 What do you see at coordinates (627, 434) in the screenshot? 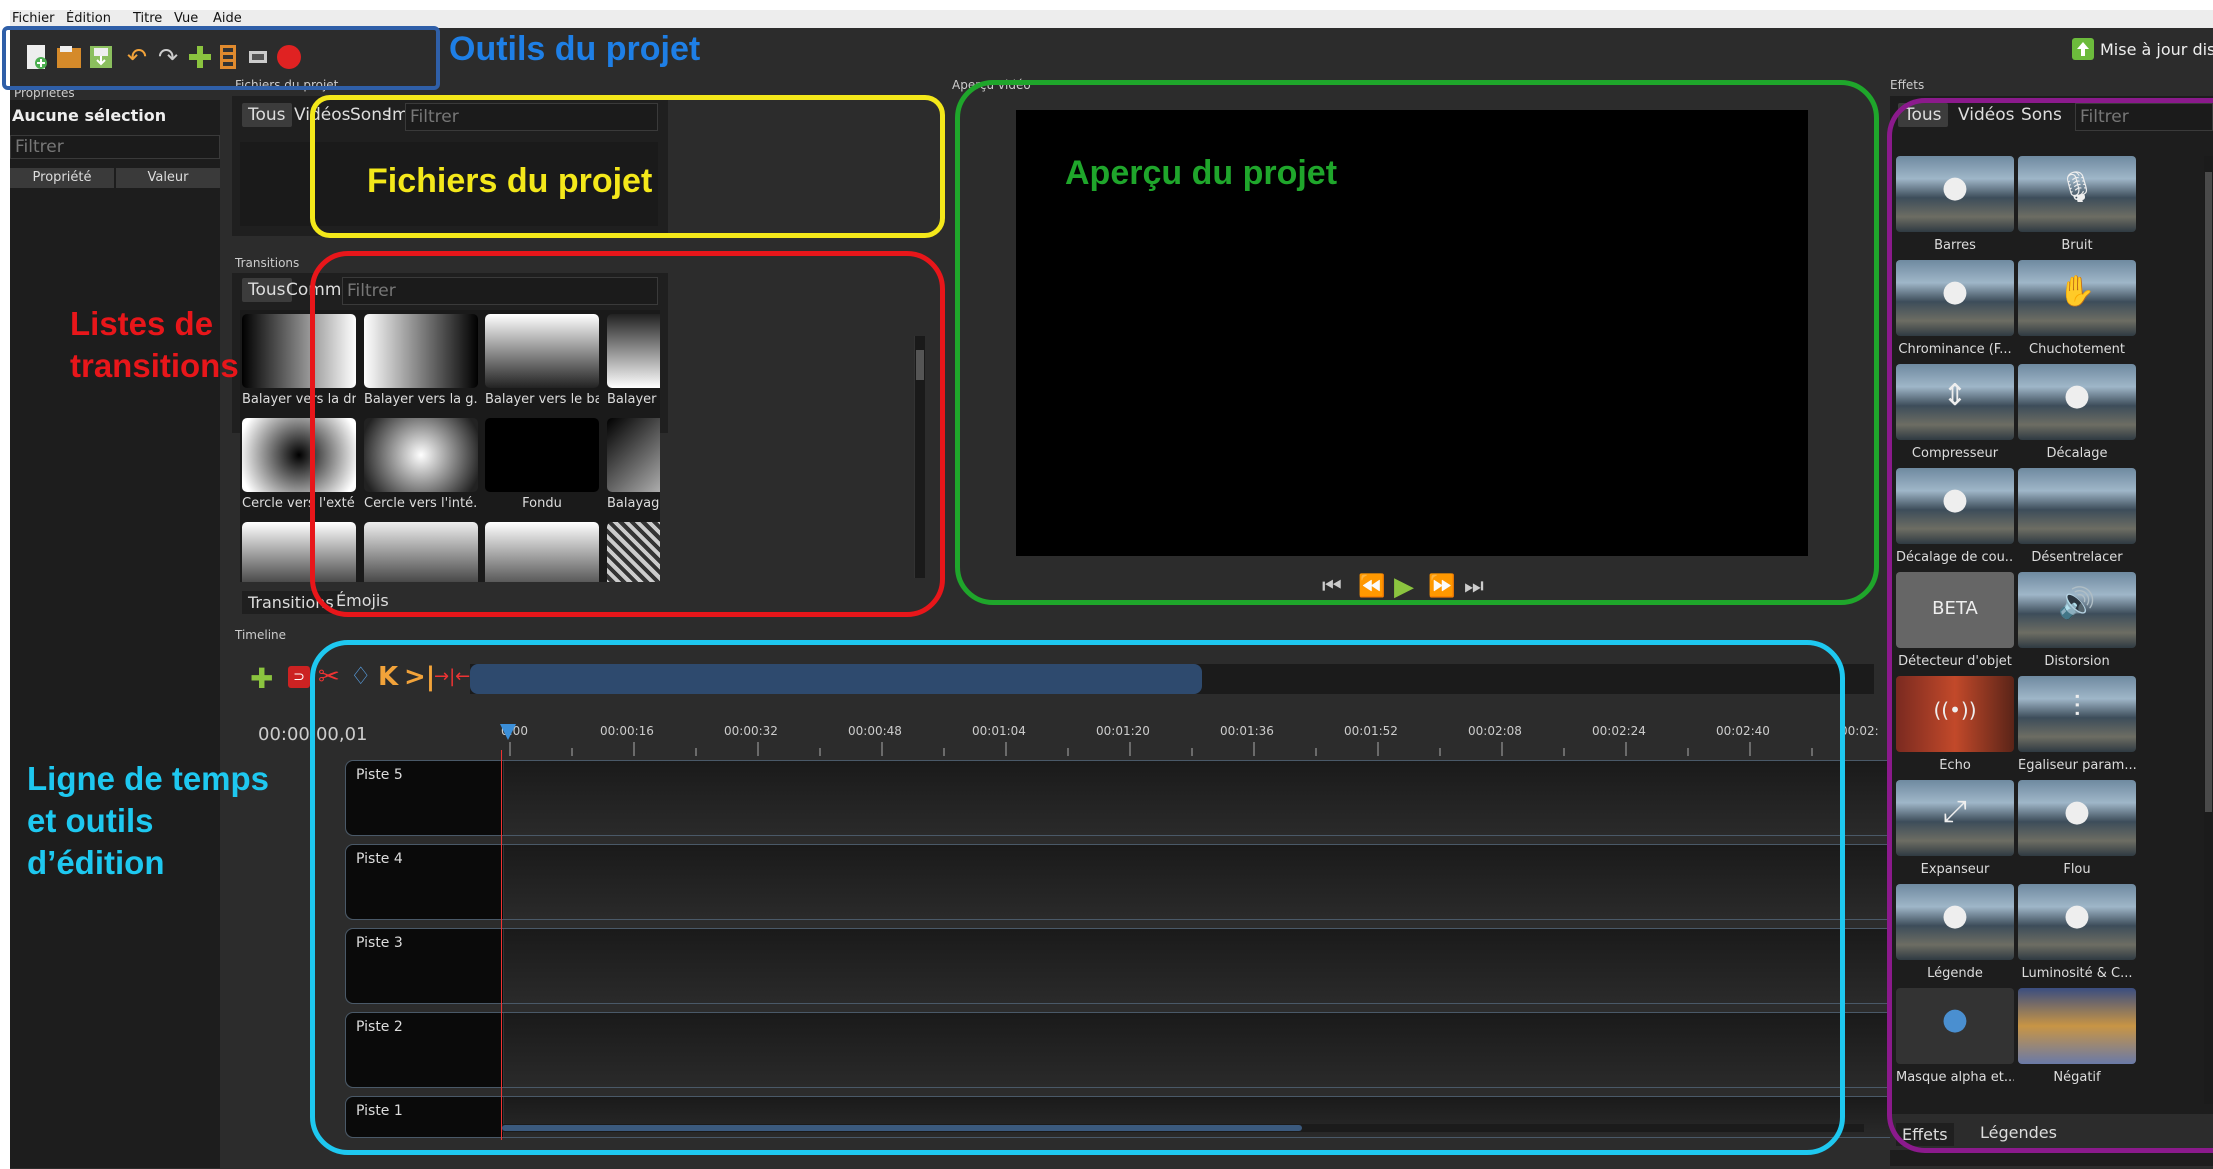
I see `annotation-transitions-box` at bounding box center [627, 434].